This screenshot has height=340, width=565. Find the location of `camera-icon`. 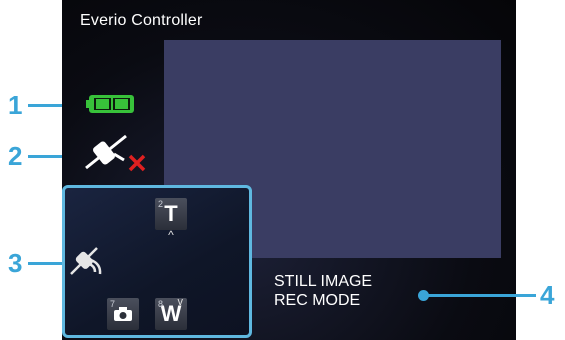

camera-icon is located at coordinates (123, 314).